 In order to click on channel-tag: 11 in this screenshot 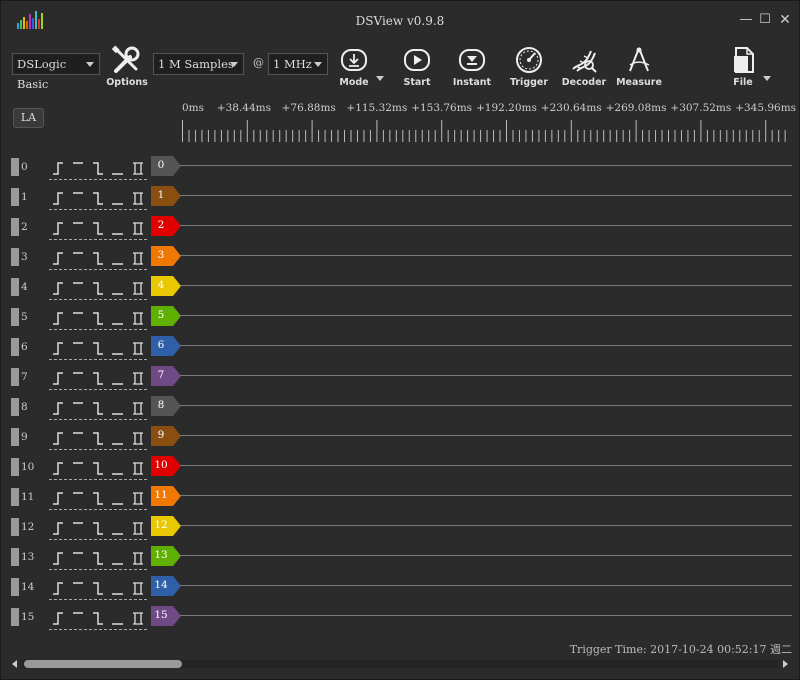, I will do `click(166, 496)`.